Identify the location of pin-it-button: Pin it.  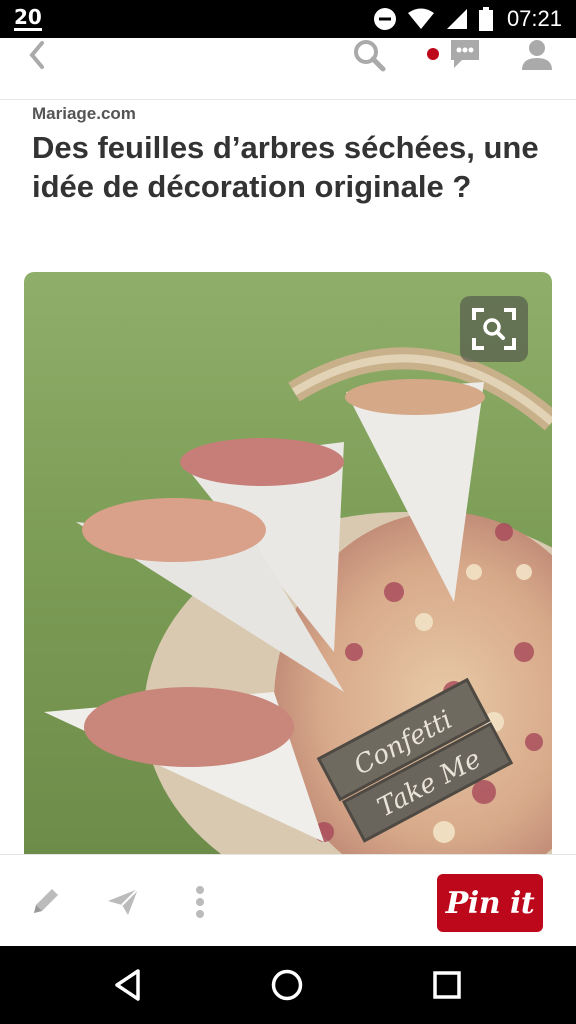
(490, 903).